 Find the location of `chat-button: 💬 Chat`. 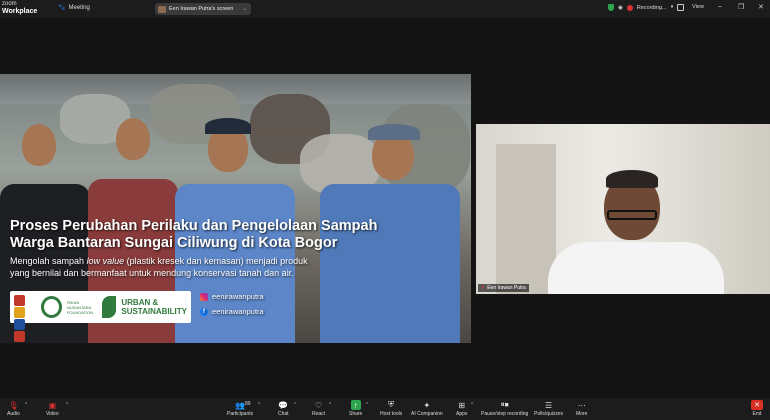

chat-button: 💬 Chat is located at coordinates (283, 409).